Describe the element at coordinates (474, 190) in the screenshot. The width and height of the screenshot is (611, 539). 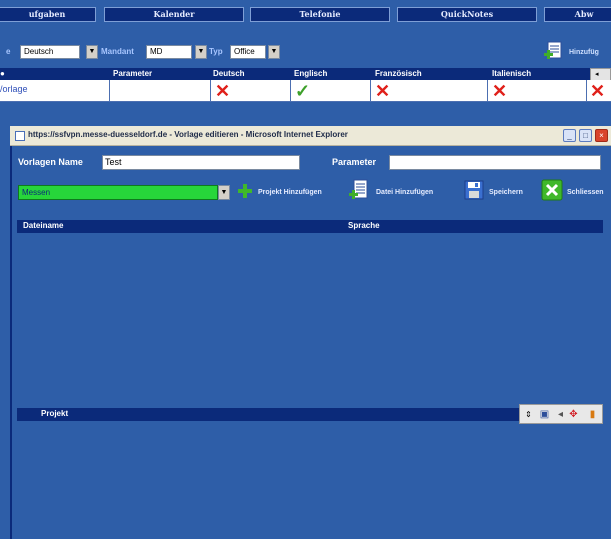
I see `save-icon` at that location.